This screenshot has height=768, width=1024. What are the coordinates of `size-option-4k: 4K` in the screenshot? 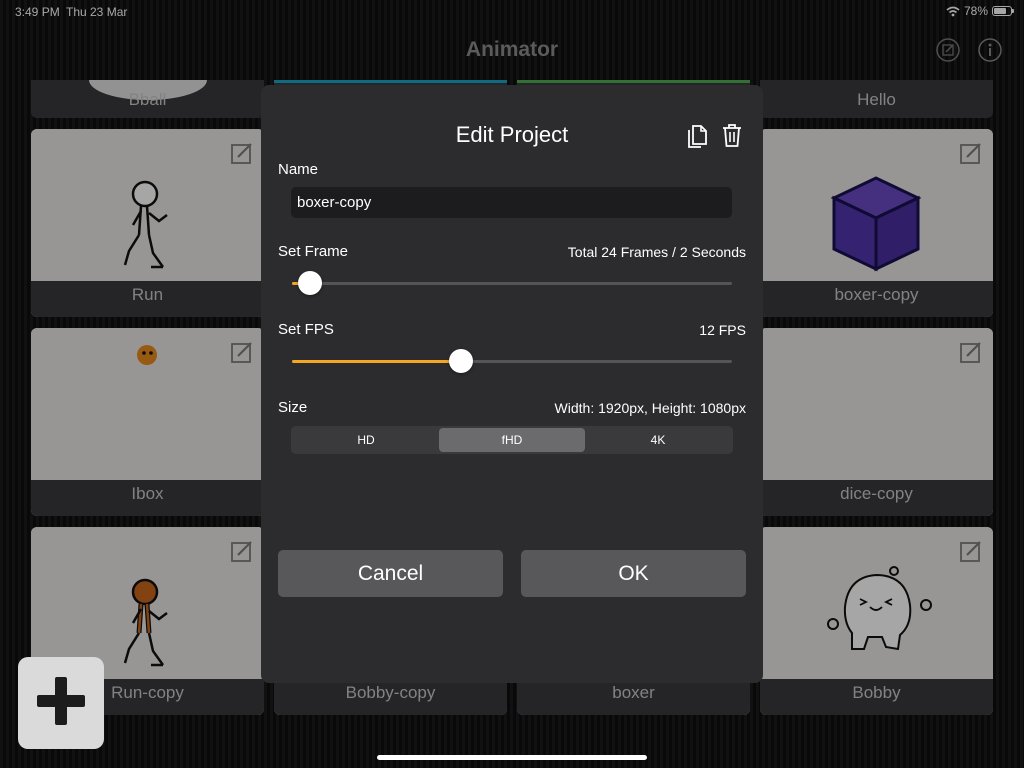 It's located at (658, 440).